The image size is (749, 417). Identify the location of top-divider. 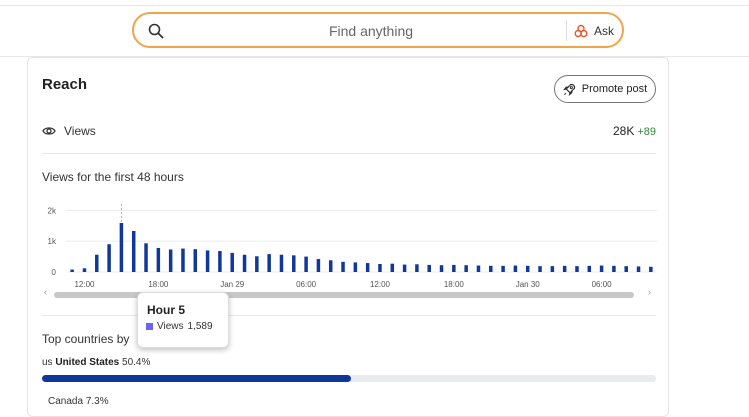
(374, 5).